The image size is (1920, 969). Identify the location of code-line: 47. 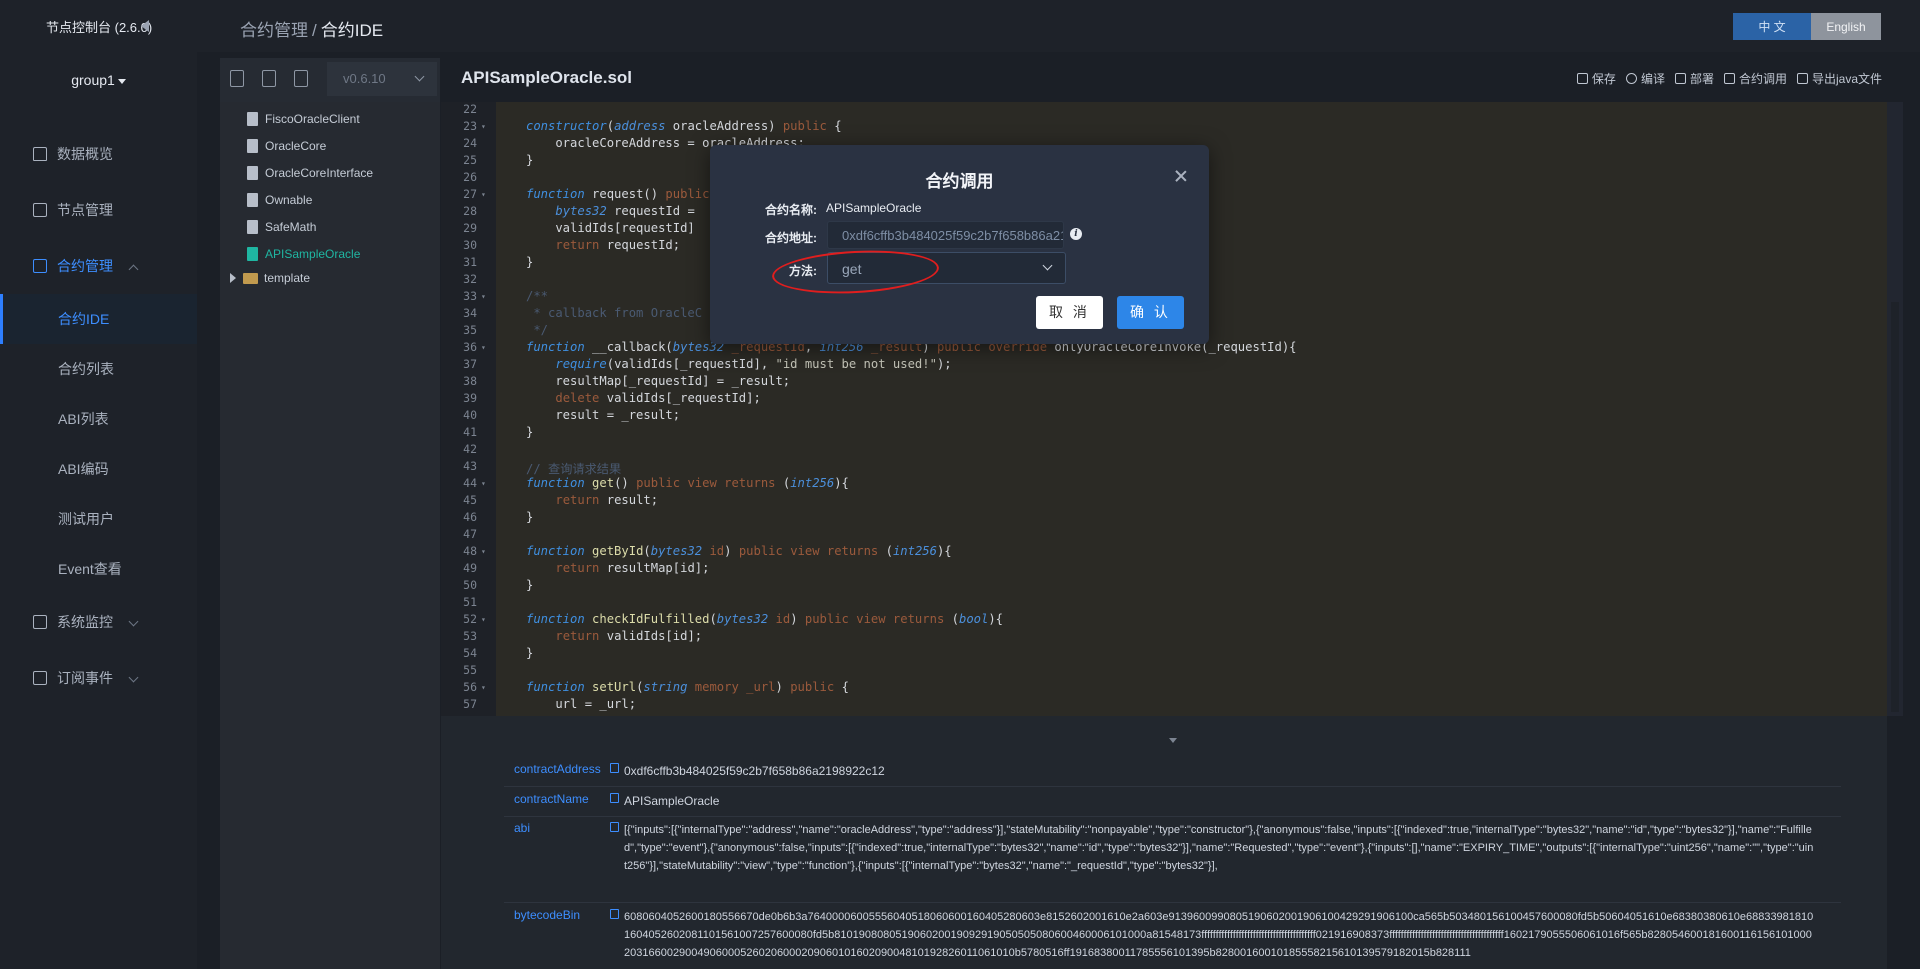
(470, 534).